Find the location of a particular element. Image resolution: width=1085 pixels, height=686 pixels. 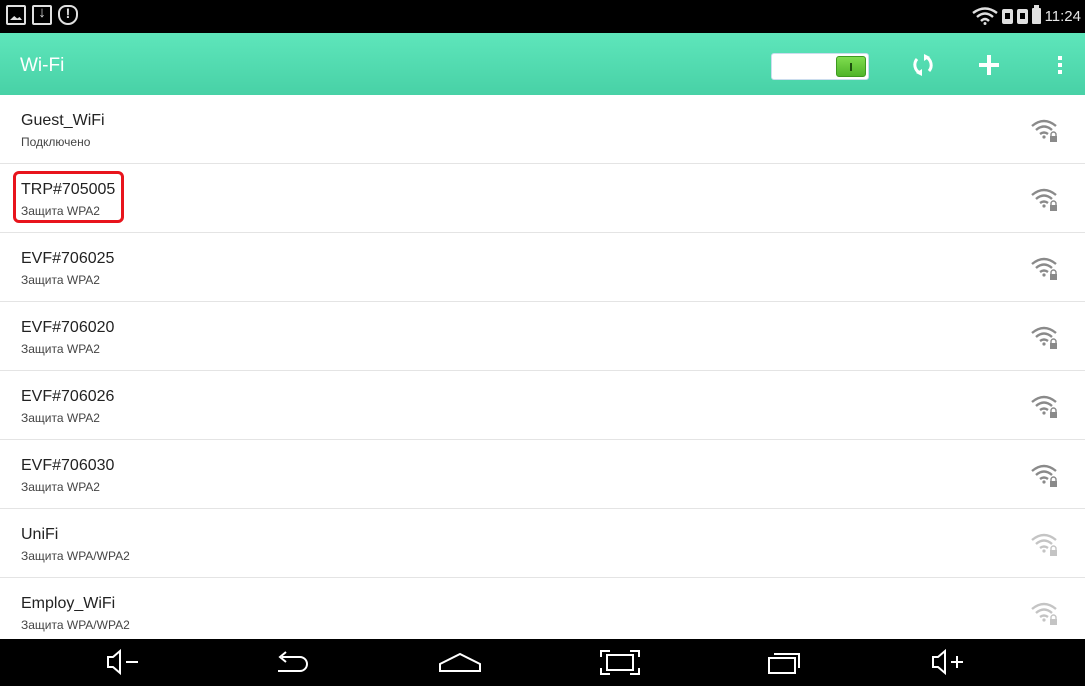

shield-icon is located at coordinates (68, 15).